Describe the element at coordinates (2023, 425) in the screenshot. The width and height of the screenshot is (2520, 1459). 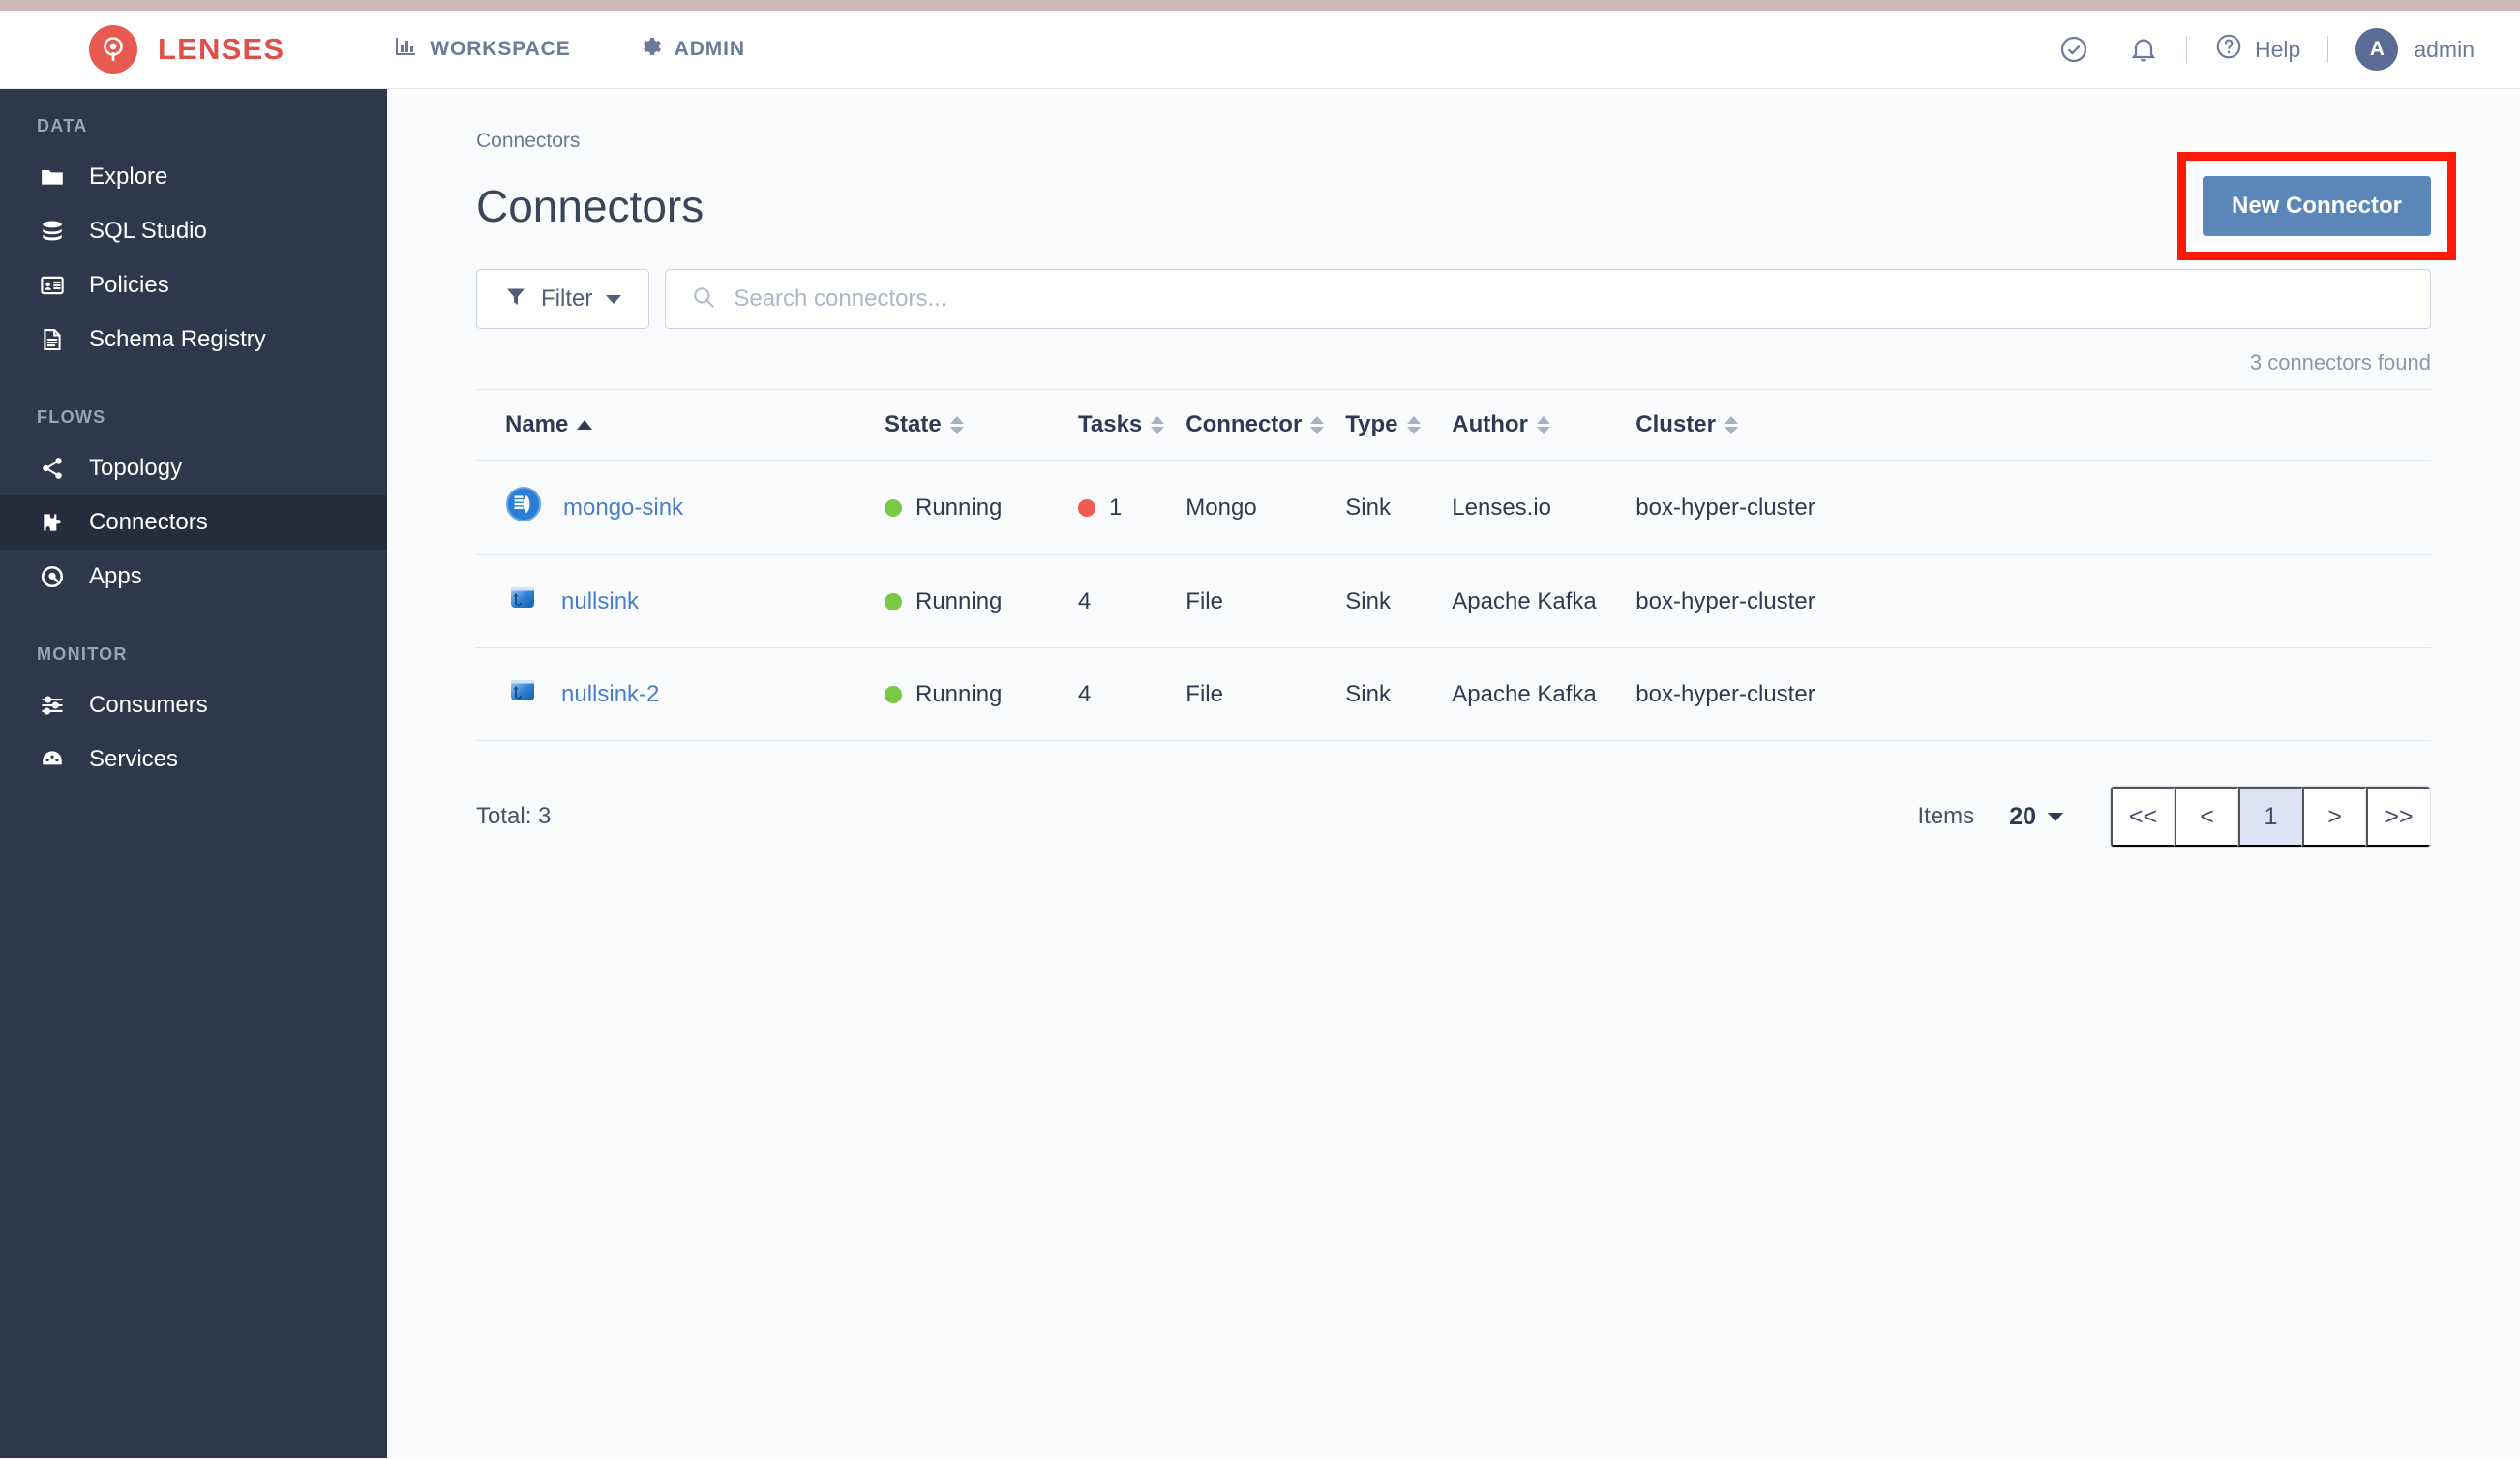
I see `column-header-cluster: Cluster` at that location.